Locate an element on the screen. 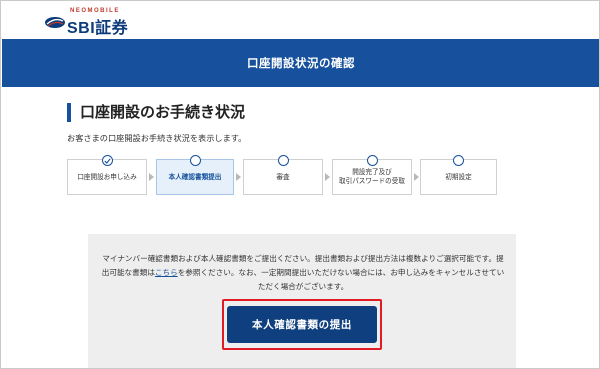 Image resolution: width=600 pixels, height=369 pixels. header-title: 口座開設状況の確認 is located at coordinates (301, 63).